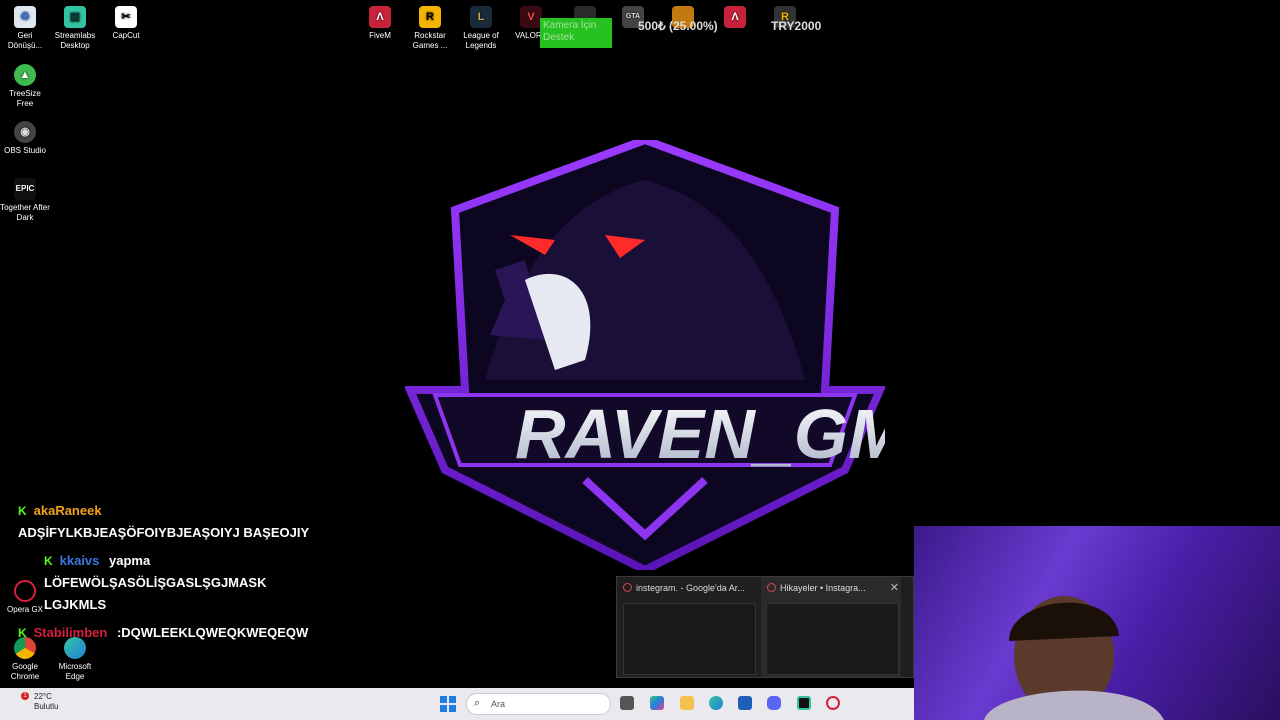 This screenshot has width=1280, height=720. Describe the element at coordinates (126, 35) in the screenshot. I see `desktop-icon-label: CapCut` at that location.